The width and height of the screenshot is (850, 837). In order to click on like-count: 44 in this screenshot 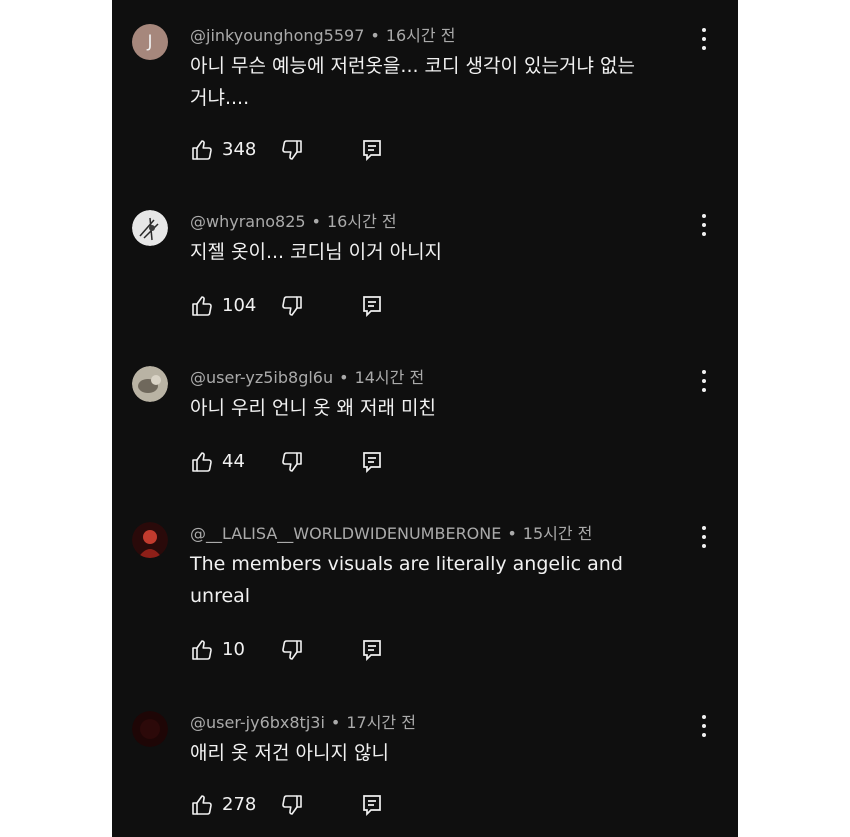, I will do `click(233, 461)`.